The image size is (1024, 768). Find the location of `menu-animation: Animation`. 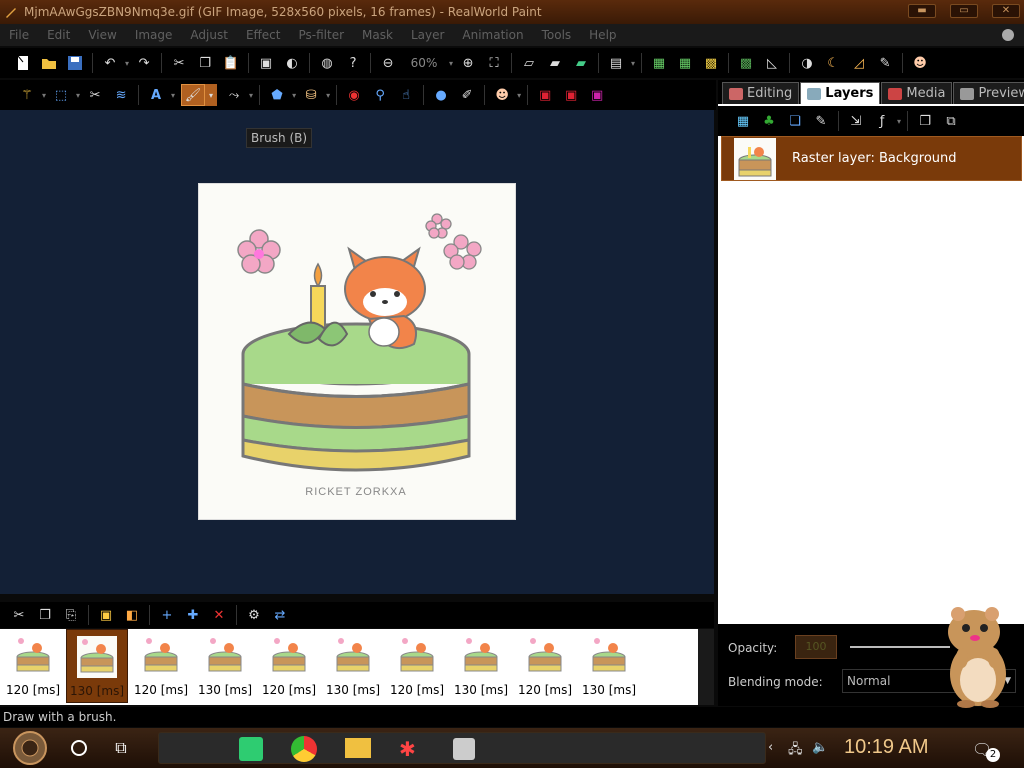

menu-animation: Animation is located at coordinates (492, 35).